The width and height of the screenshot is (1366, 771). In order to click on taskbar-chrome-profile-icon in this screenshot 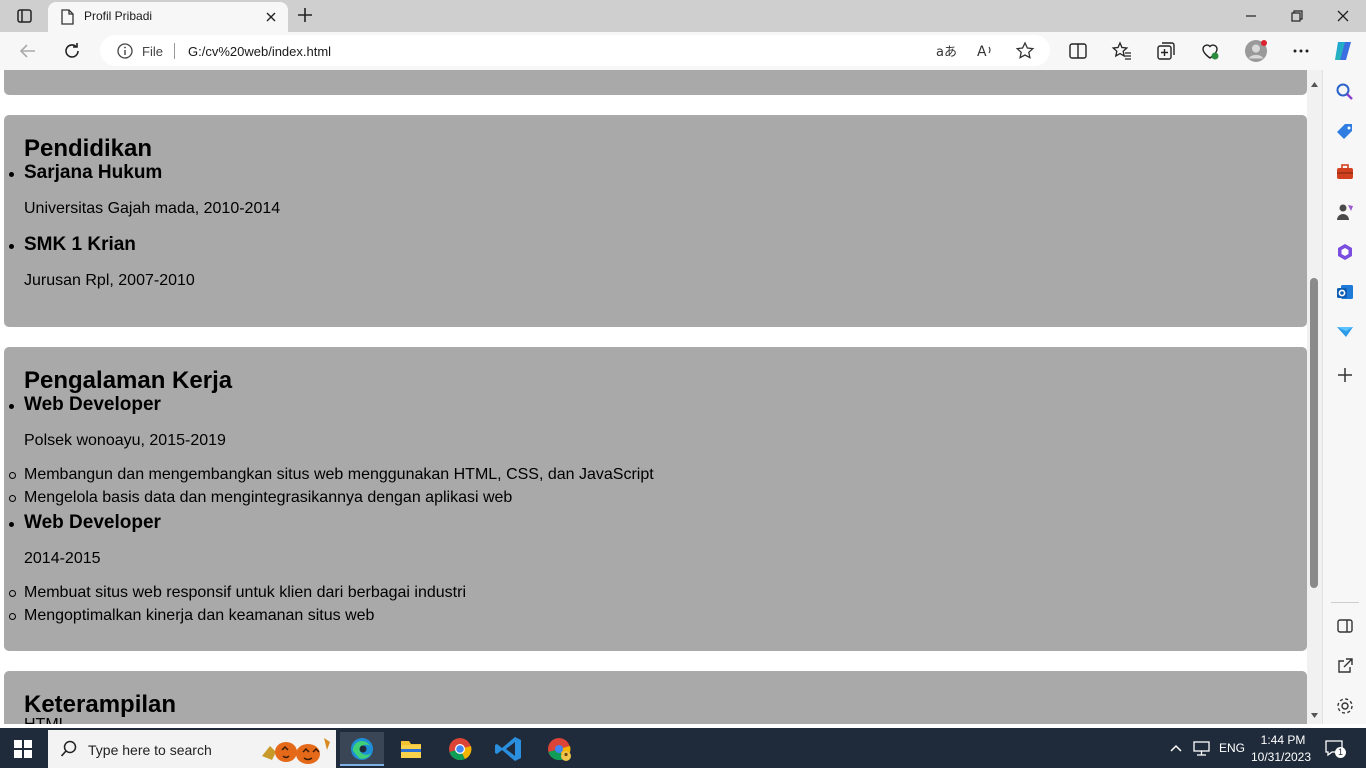, I will do `click(559, 749)`.